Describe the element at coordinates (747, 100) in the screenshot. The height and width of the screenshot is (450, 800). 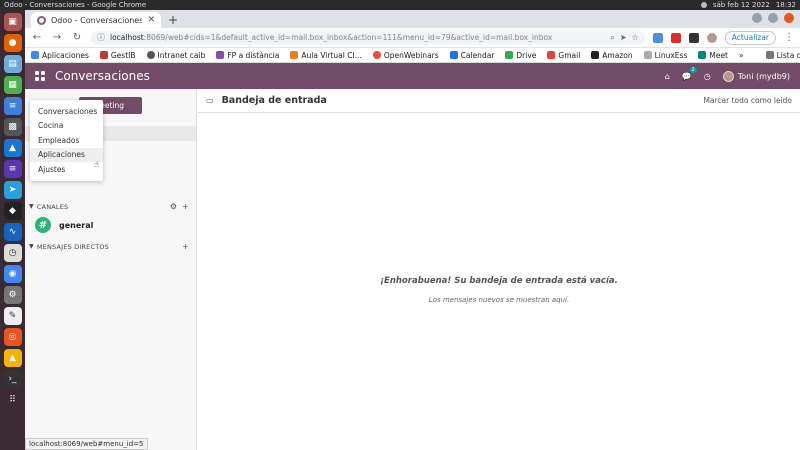
I see `mark-all-read-button: Marcar todo como leido` at that location.